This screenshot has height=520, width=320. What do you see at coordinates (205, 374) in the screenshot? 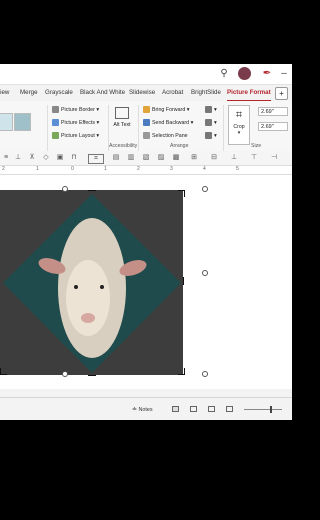
I see `resize-handle-bottom-right` at bounding box center [205, 374].